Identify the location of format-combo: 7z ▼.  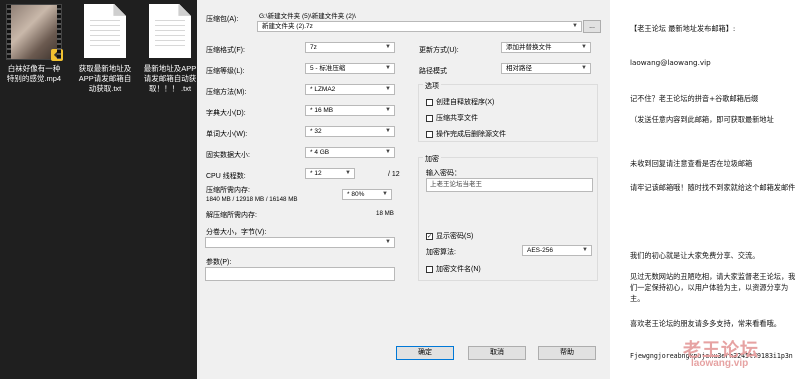
(350, 47).